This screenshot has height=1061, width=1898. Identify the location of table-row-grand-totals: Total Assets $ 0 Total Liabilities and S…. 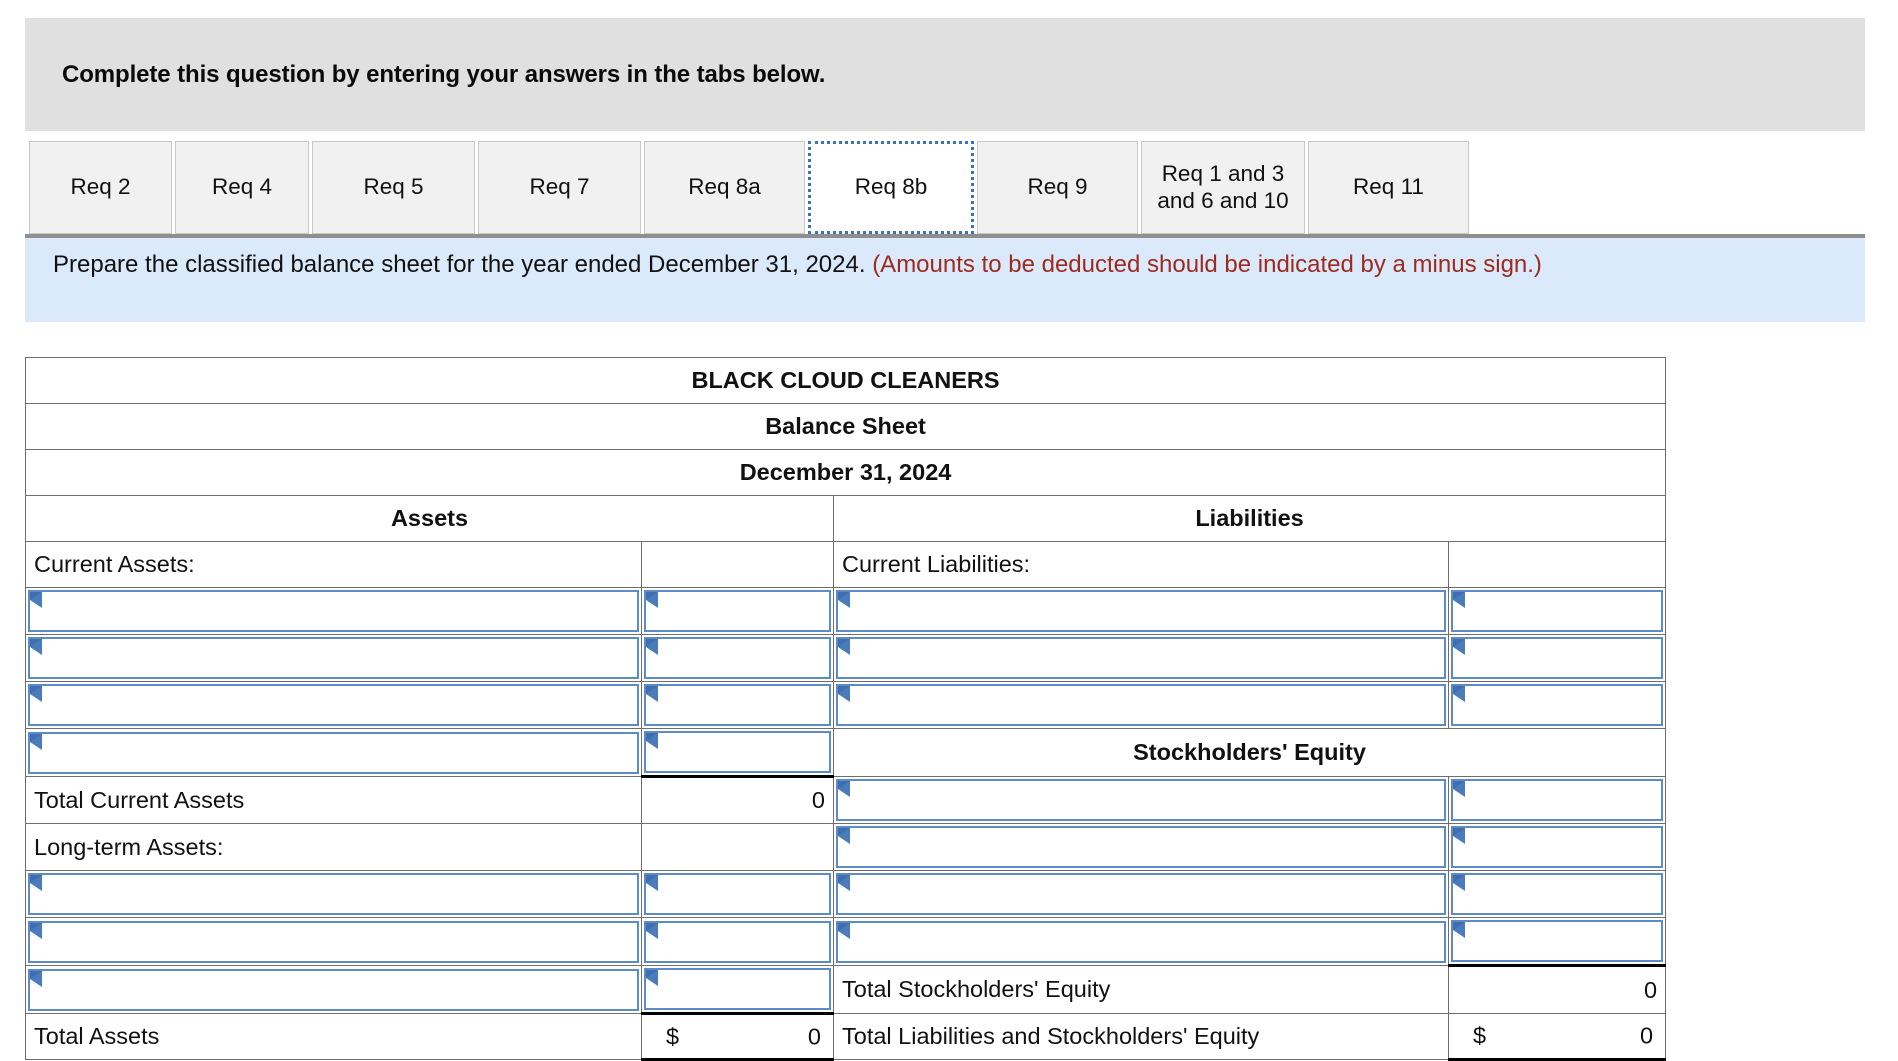
(846, 1037).